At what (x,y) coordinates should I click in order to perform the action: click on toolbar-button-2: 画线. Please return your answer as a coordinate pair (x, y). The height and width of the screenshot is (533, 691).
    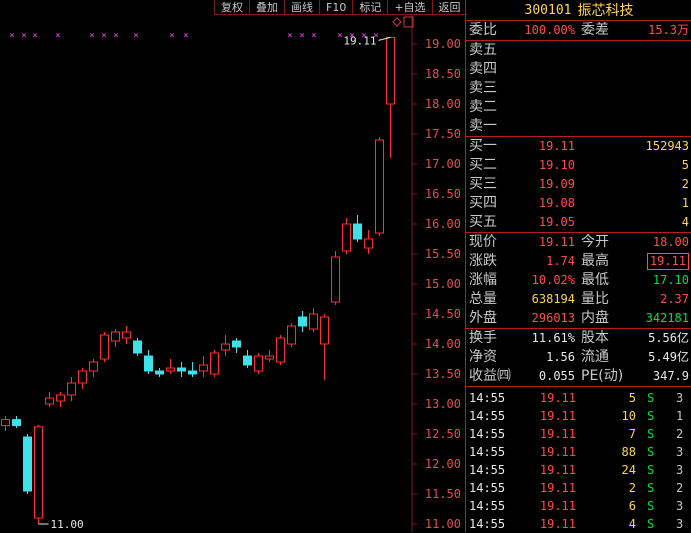
    Looking at the image, I should click on (301, 7).